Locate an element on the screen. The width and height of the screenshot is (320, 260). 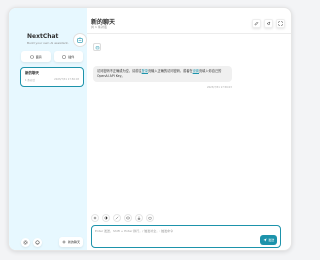
new-chat-button: 新的聊天 is located at coordinates (70, 242).